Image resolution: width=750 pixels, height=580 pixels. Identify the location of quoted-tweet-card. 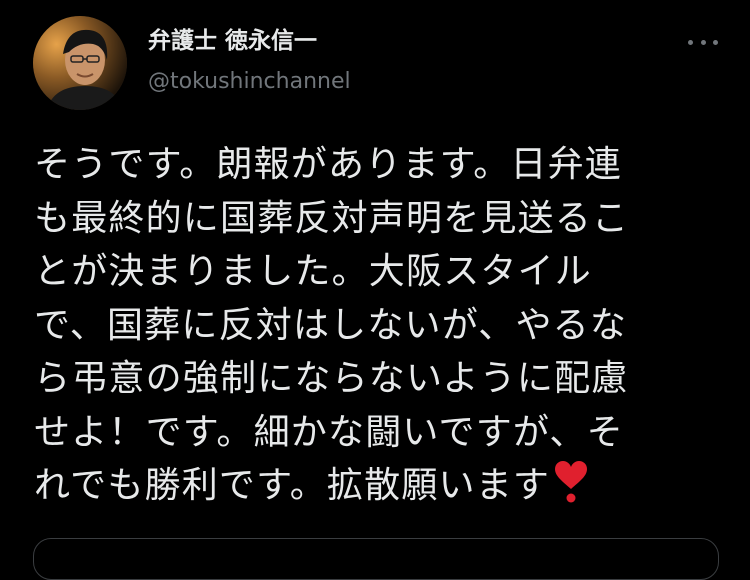
(376, 559).